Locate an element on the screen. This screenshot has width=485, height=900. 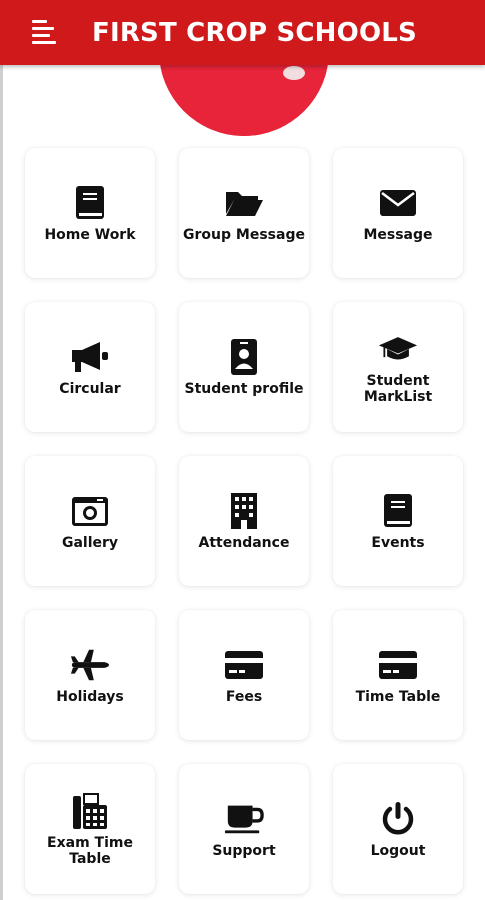
tile-label: Message is located at coordinates (398, 235).